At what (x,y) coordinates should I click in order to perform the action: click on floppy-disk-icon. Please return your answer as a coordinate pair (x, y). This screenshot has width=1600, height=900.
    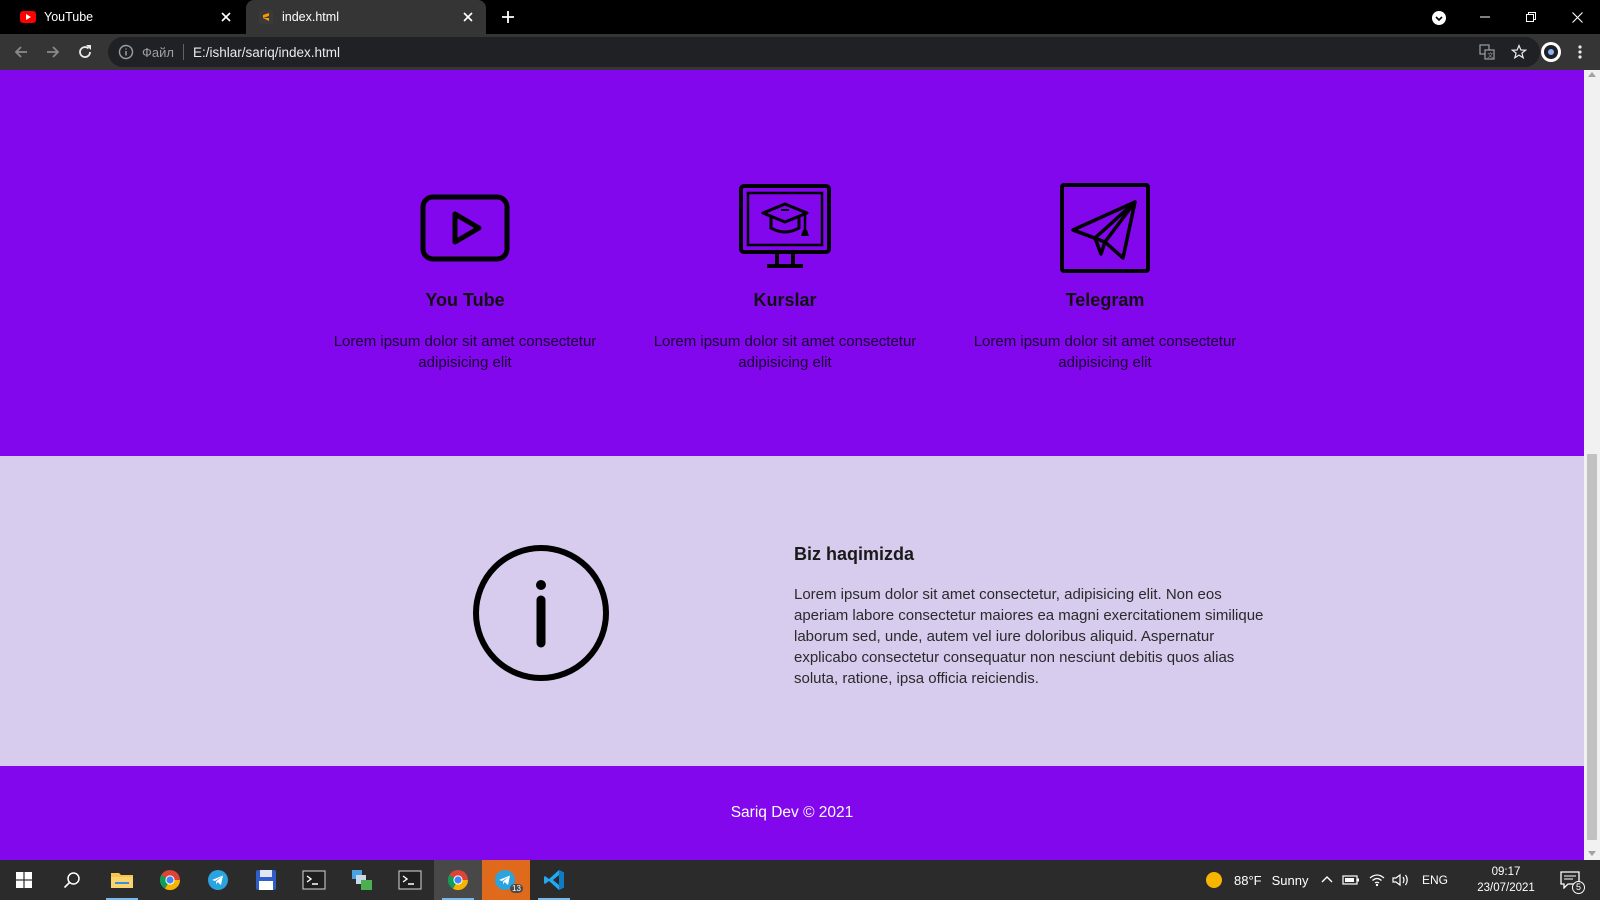
    Looking at the image, I should click on (266, 880).